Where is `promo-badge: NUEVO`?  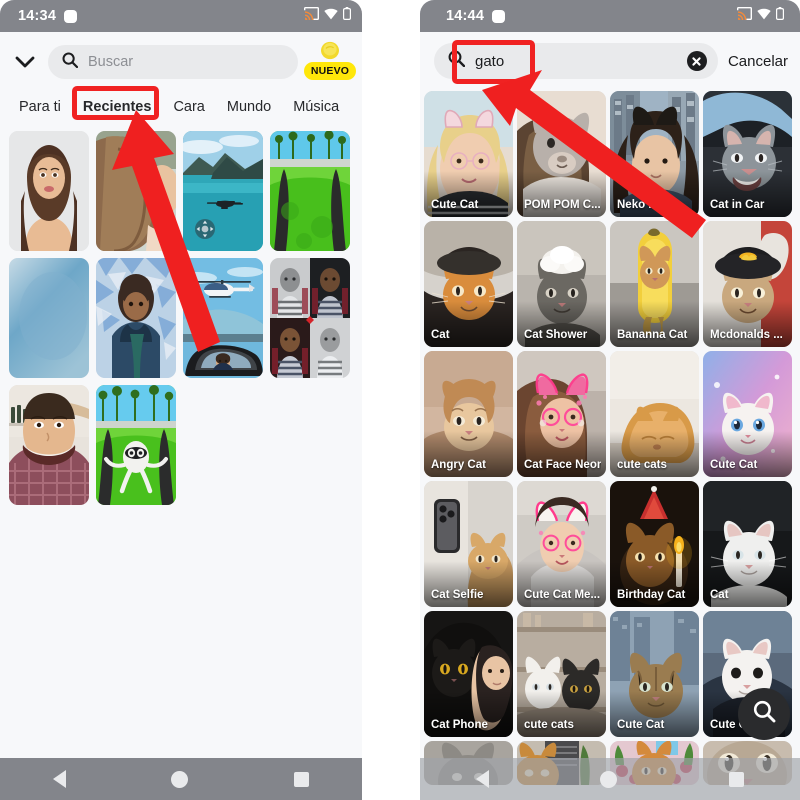
promo-badge: NUEVO is located at coordinates (330, 61).